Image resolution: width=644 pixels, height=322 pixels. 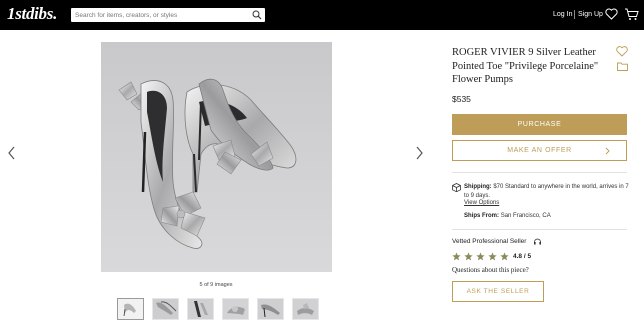 I want to click on seller-rating-stars, so click(x=480, y=256).